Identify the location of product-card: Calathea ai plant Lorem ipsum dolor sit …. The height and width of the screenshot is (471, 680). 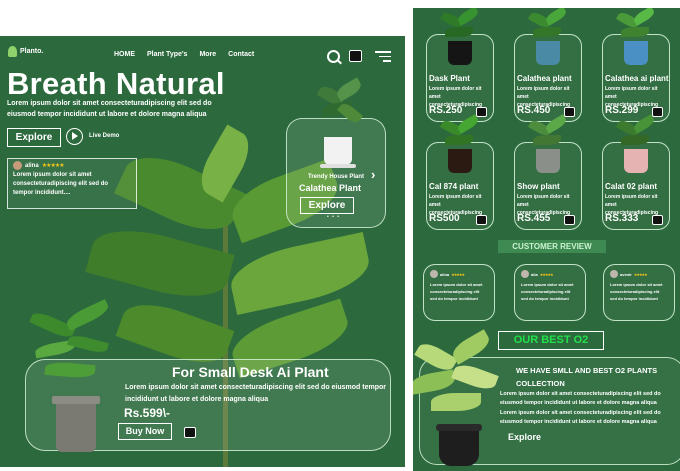
(636, 65).